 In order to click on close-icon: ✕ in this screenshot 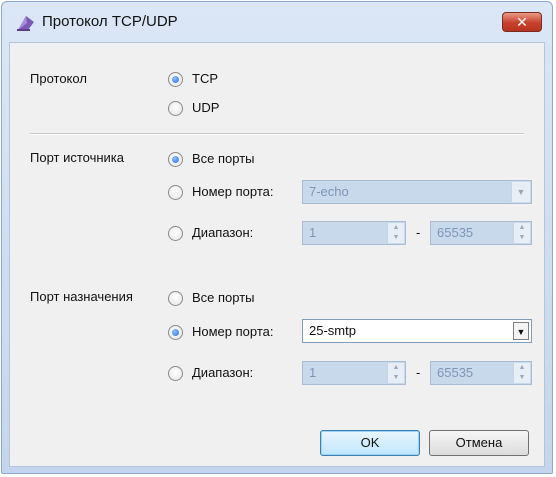, I will do `click(522, 22)`.